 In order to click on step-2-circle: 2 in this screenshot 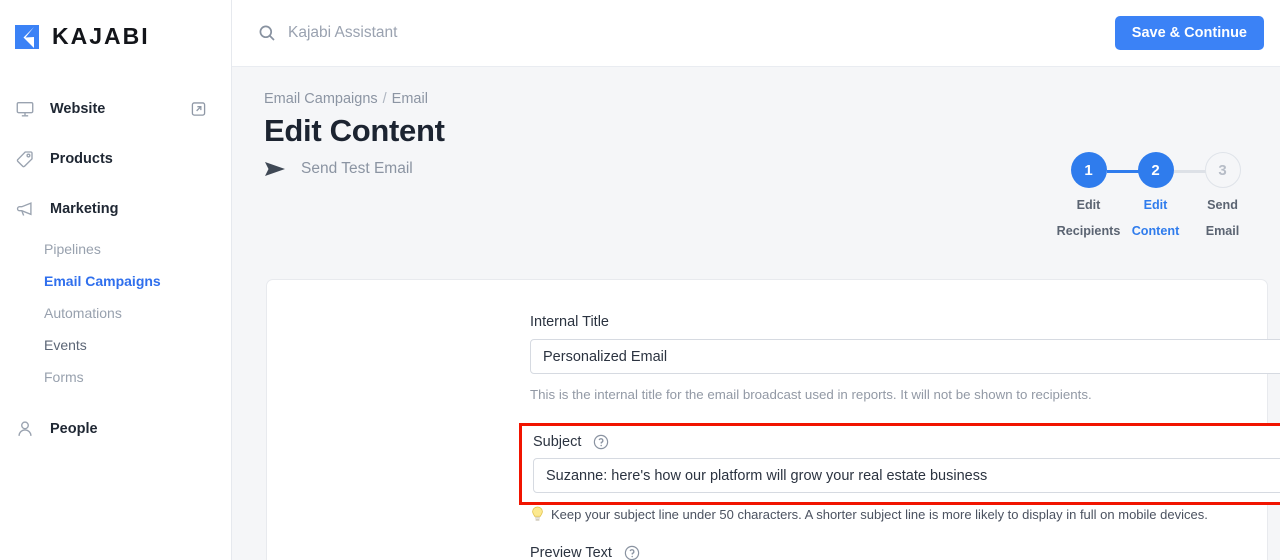, I will do `click(1155, 170)`.